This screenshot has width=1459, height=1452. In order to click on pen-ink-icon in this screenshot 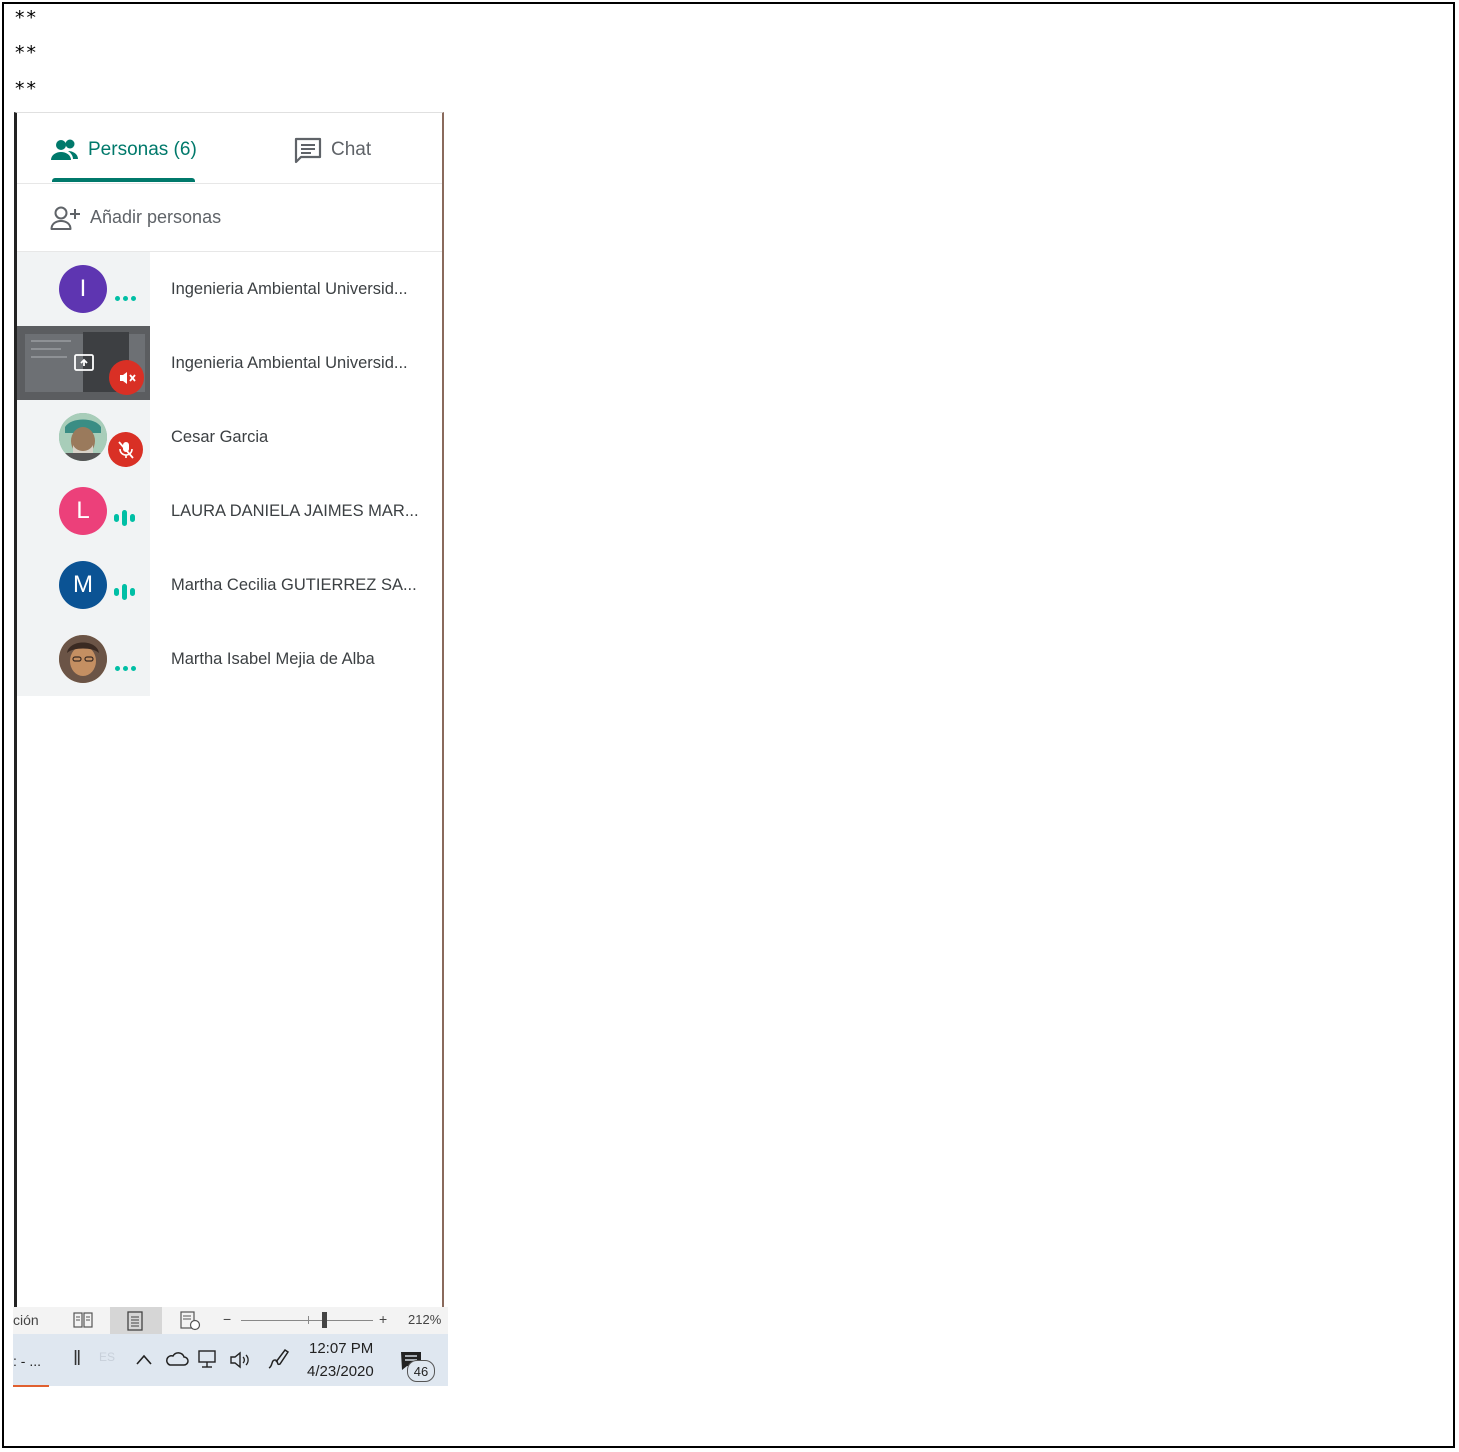, I will do `click(278, 1360)`.